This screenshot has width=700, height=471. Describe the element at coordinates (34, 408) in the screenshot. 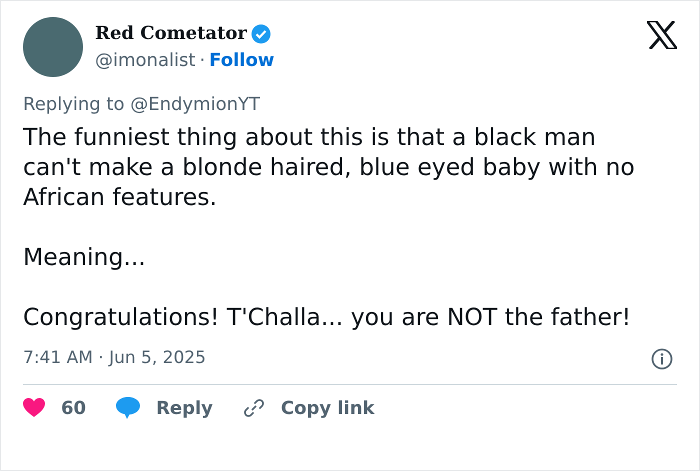

I see `heart-icon` at that location.